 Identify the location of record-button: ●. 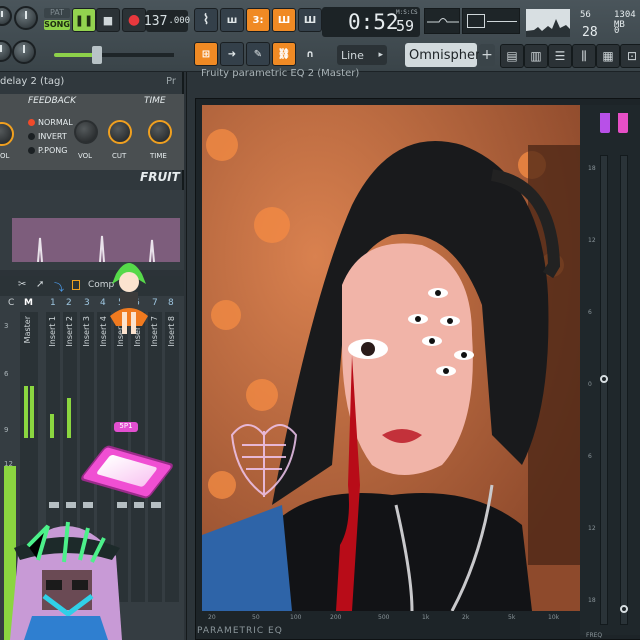
(134, 20).